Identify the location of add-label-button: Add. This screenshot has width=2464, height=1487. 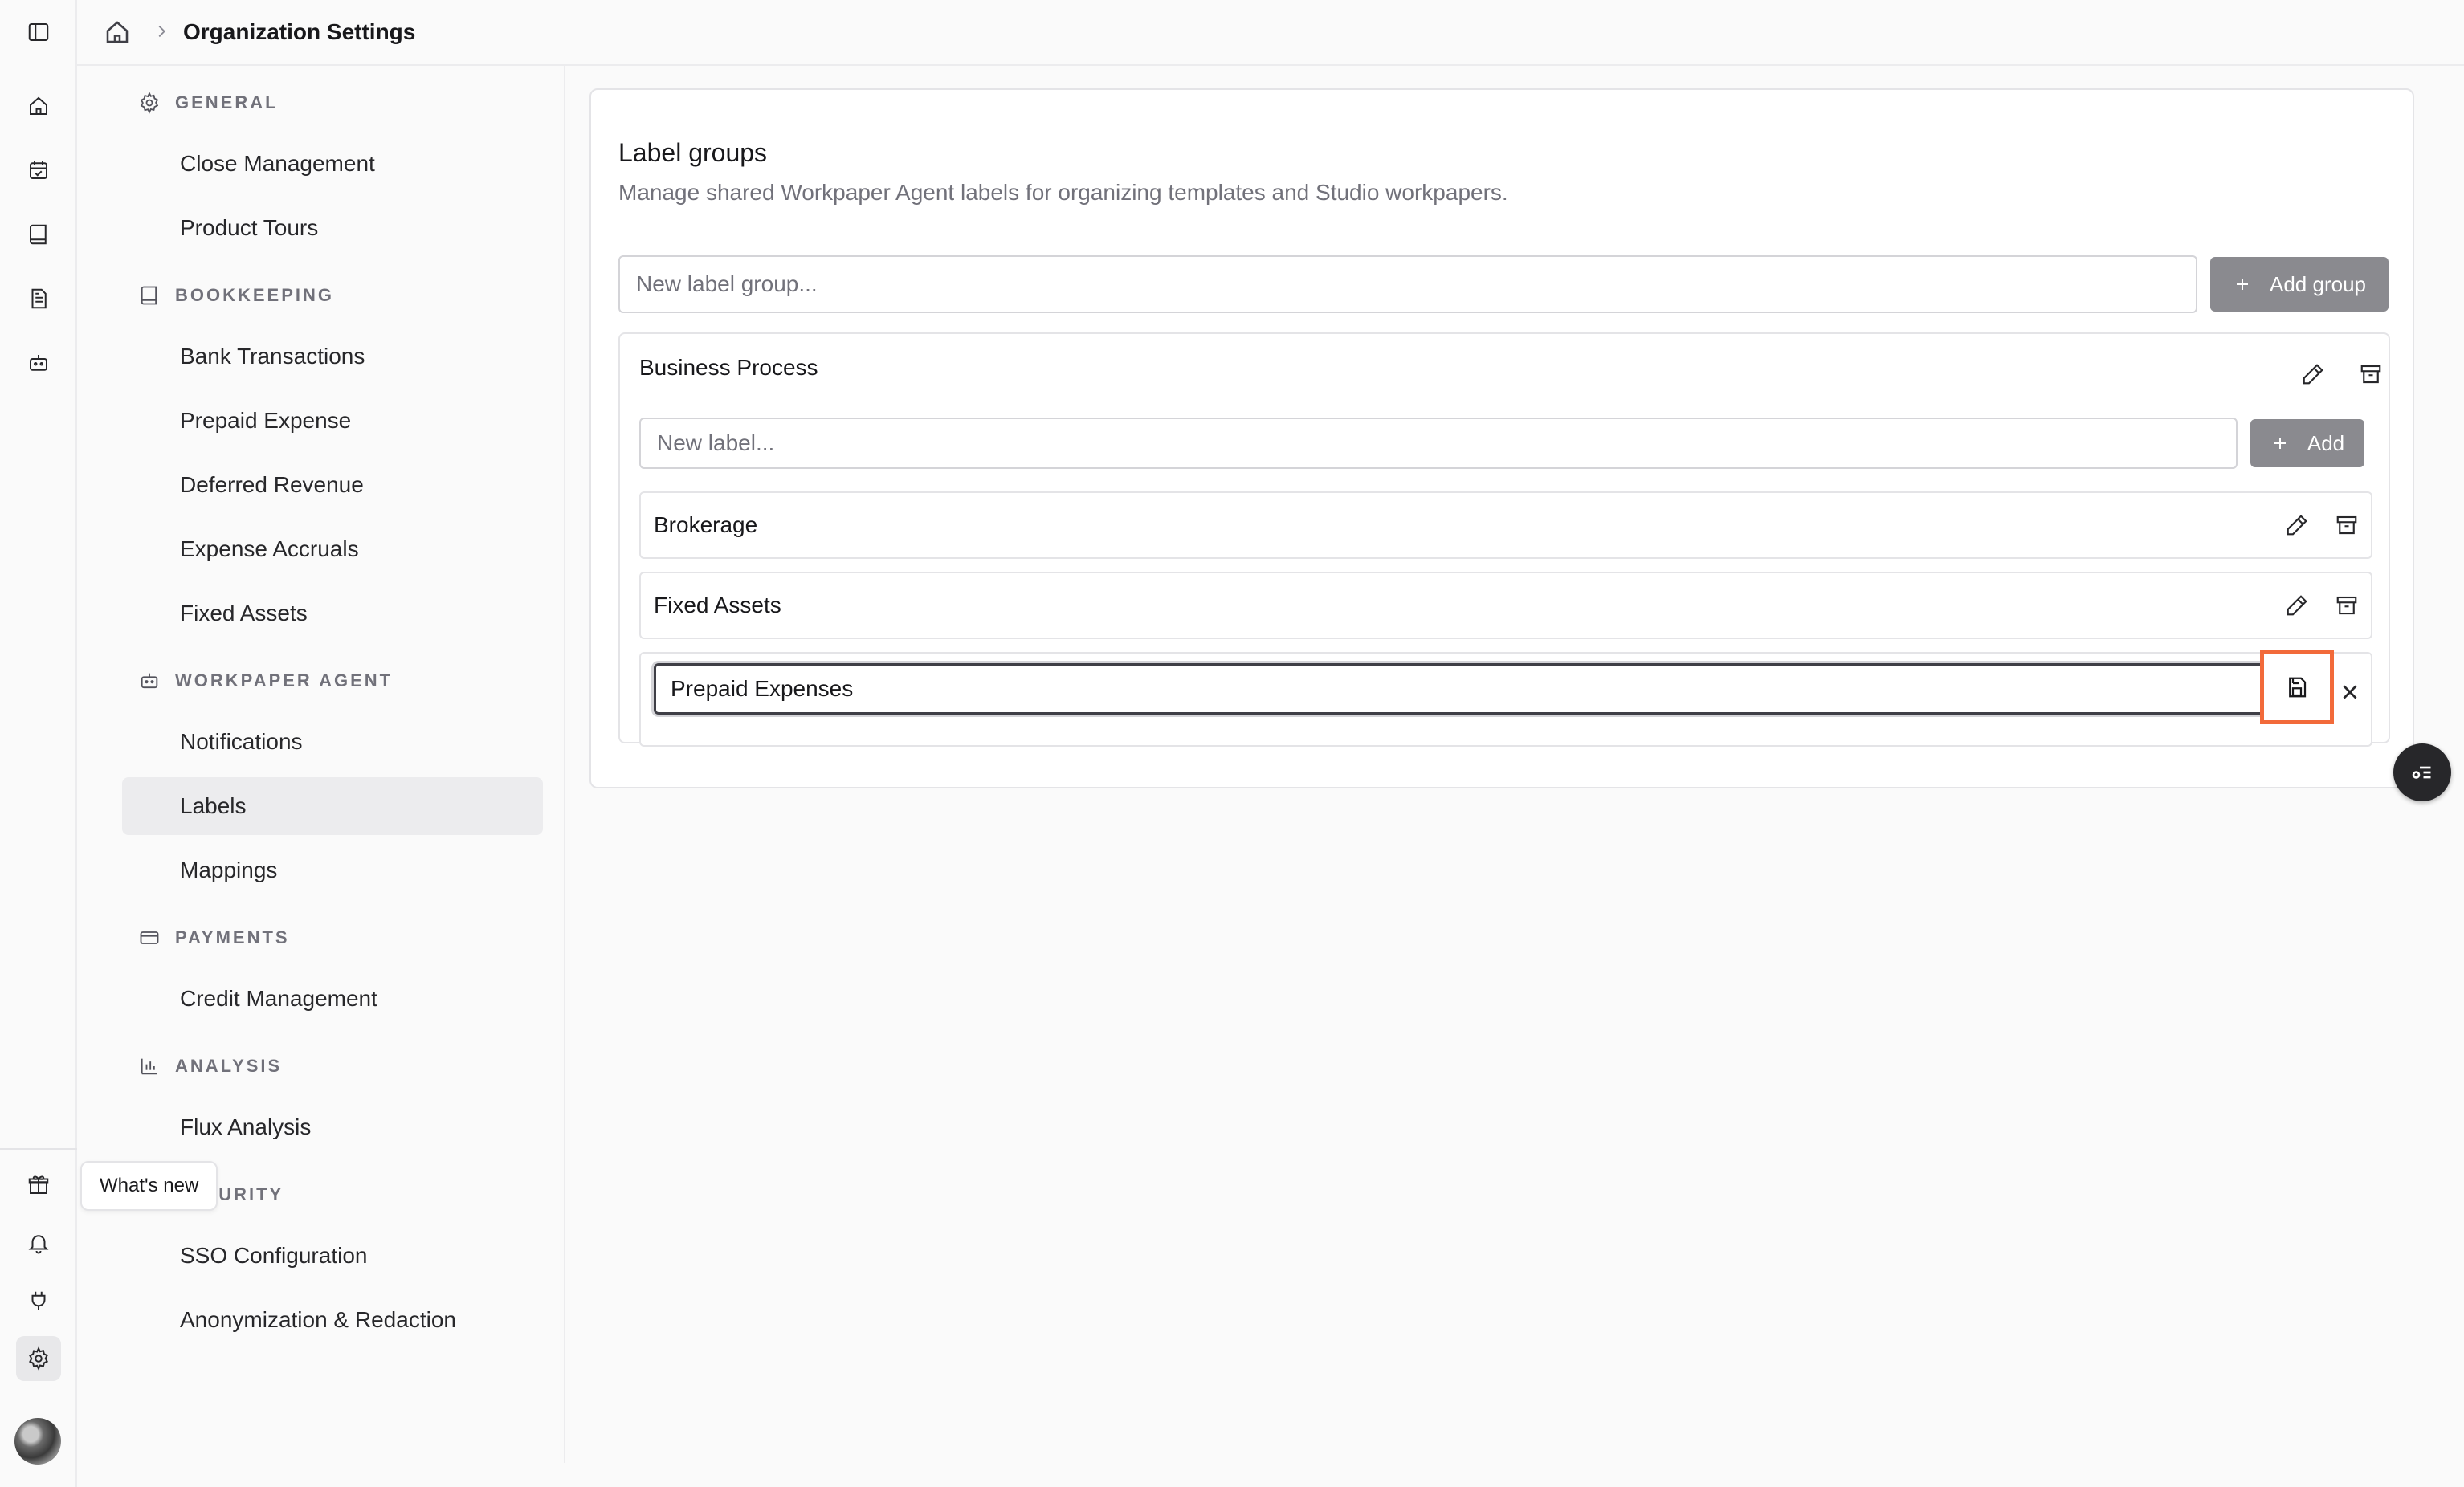
(2307, 443).